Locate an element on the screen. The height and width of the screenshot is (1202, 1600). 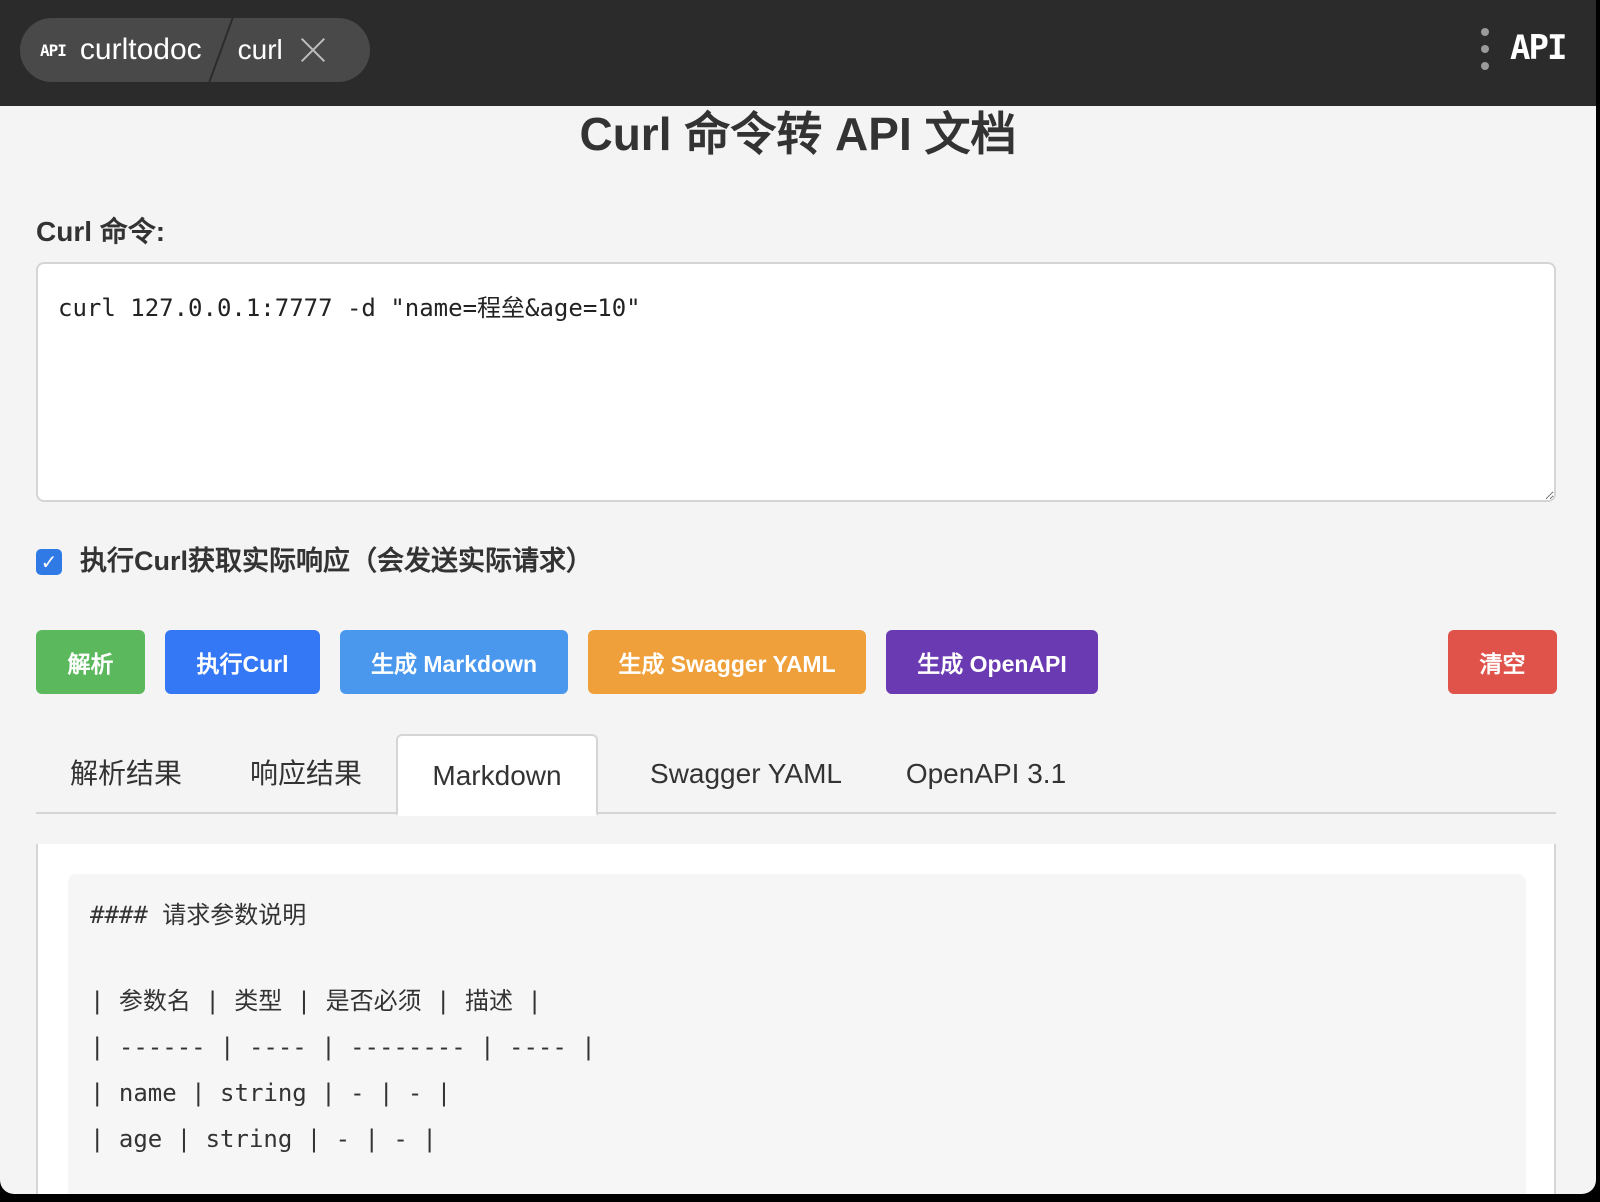
markdown-table-row: | name | string | - | - | is located at coordinates (271, 1093).